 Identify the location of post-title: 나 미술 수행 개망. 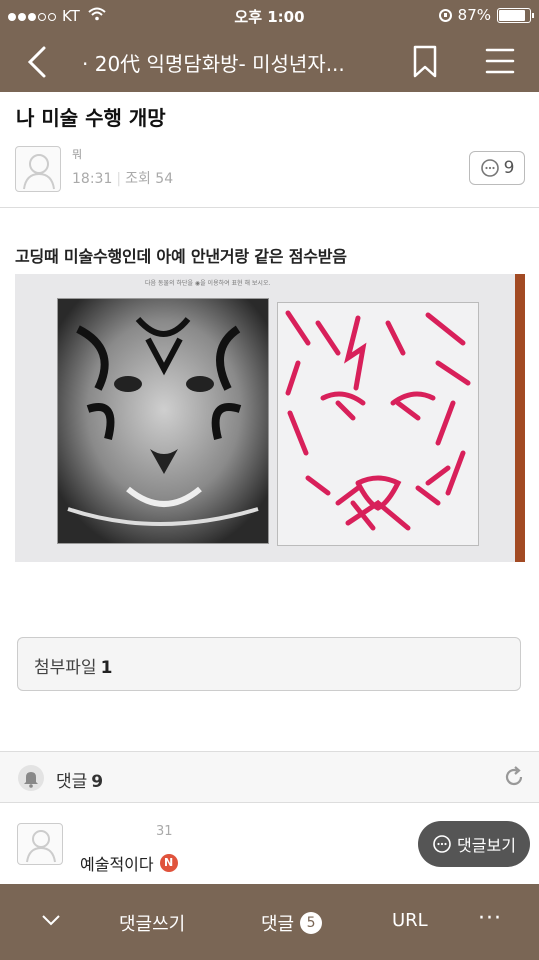
(91, 118).